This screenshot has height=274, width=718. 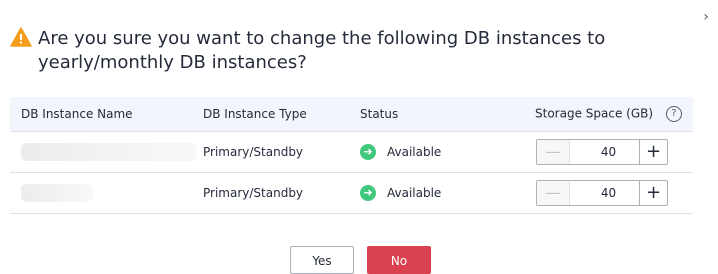 I want to click on column-header-name: DB Instance Name, so click(x=106, y=114).